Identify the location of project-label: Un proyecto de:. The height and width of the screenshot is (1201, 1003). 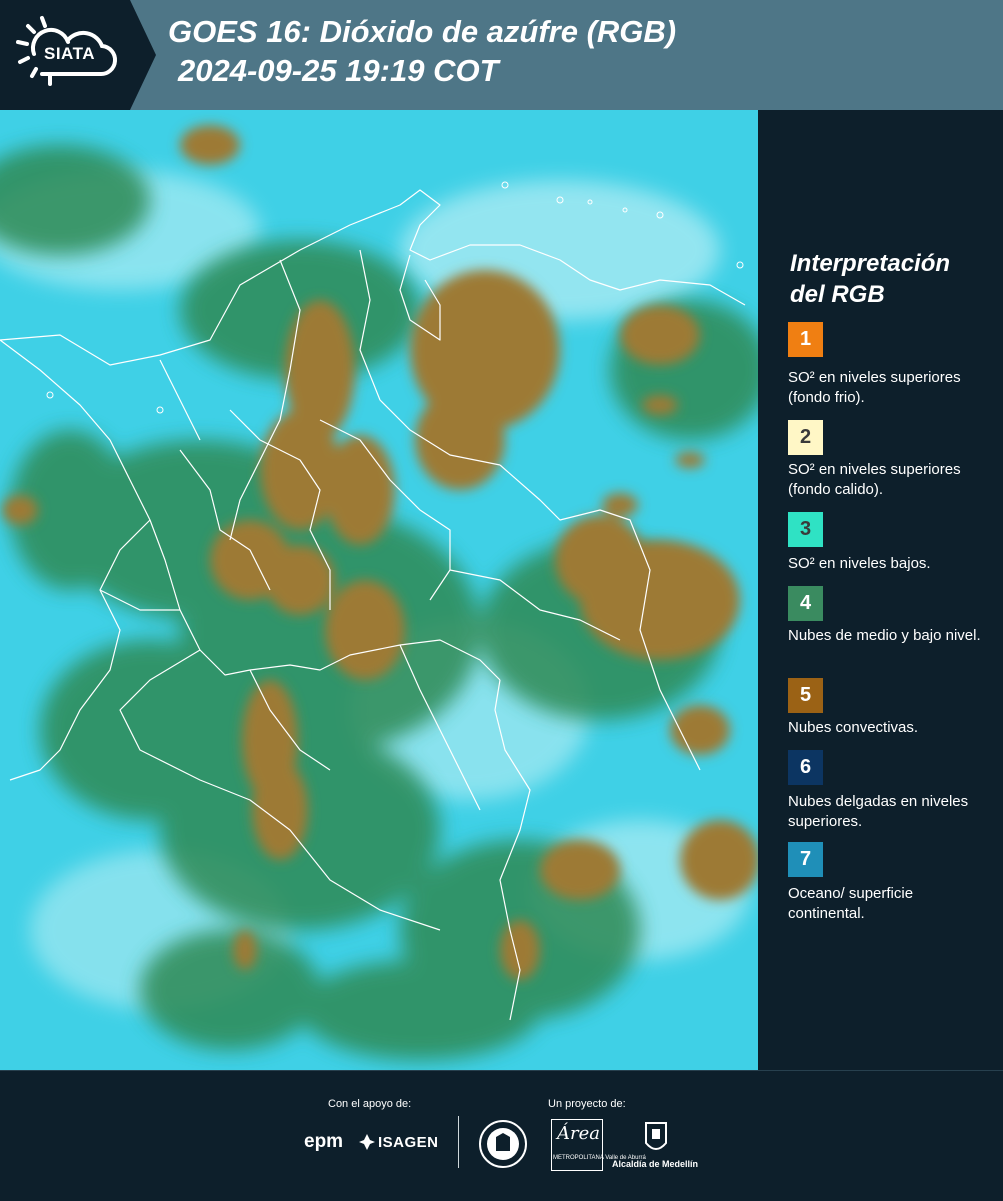
(587, 1104).